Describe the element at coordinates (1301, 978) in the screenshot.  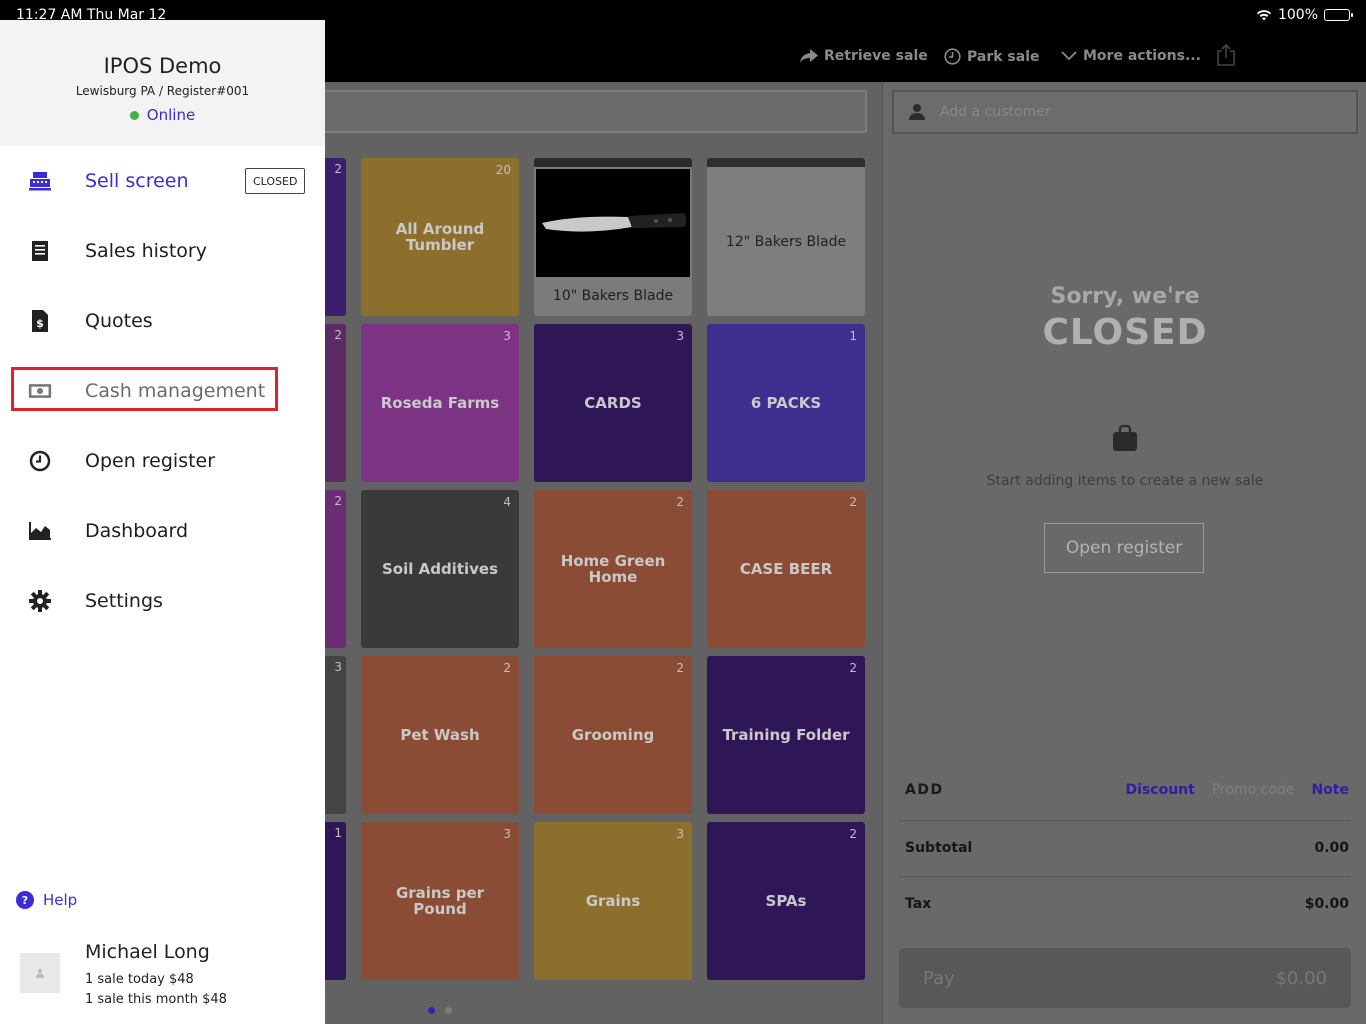
I see `pay-amount: $0.00` at that location.